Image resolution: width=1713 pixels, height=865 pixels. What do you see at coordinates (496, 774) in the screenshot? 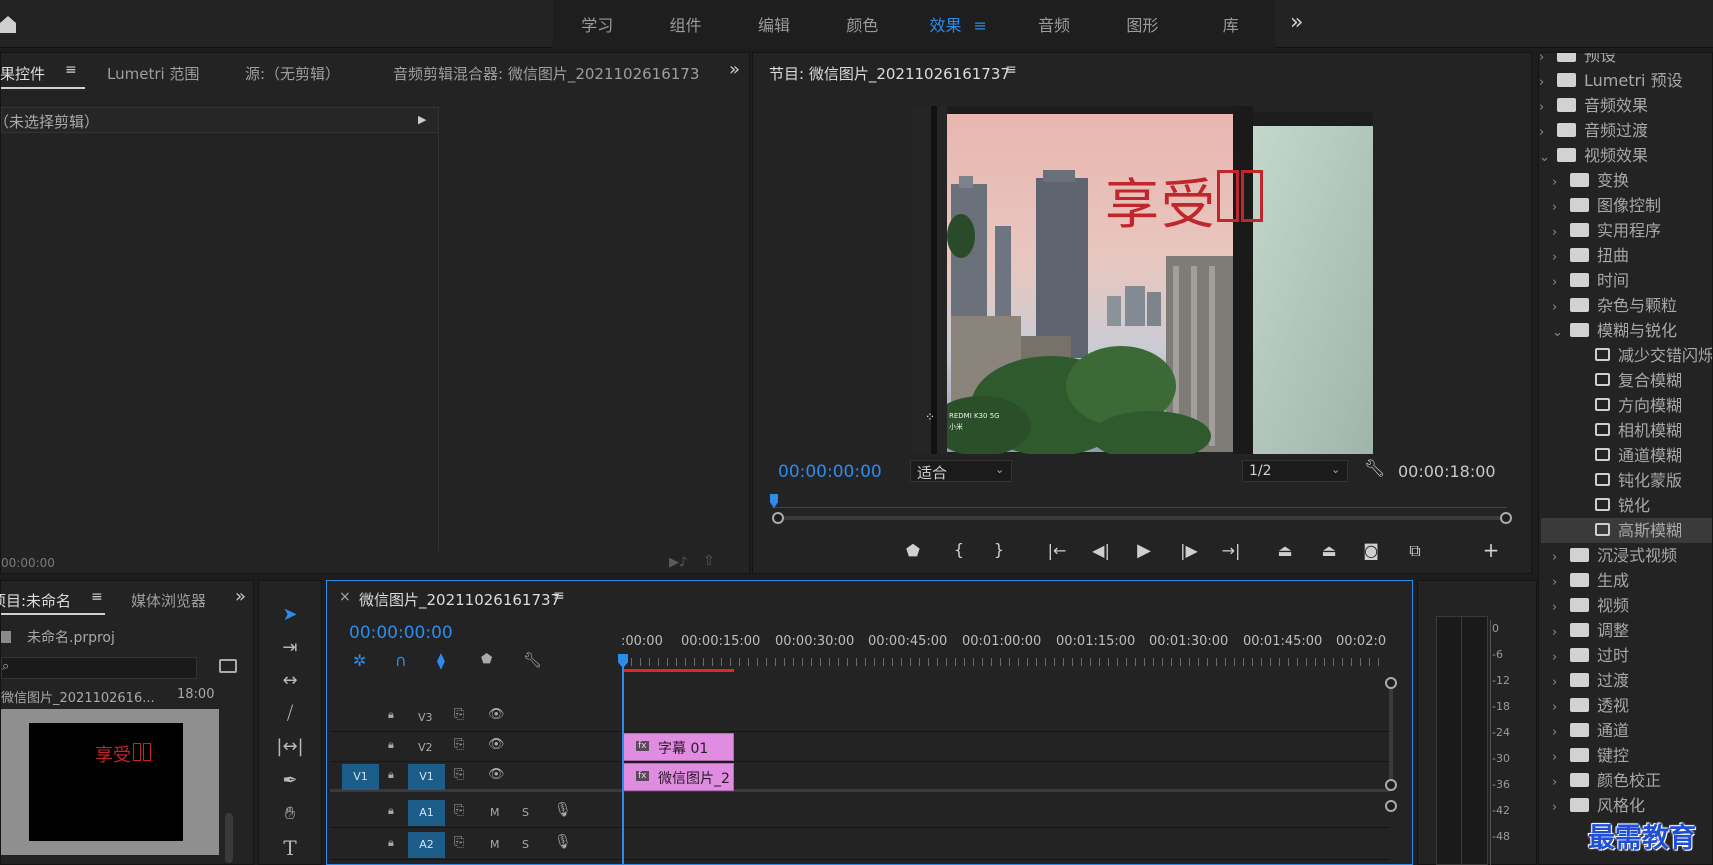
I see `eye-icon: 👁︎` at bounding box center [496, 774].